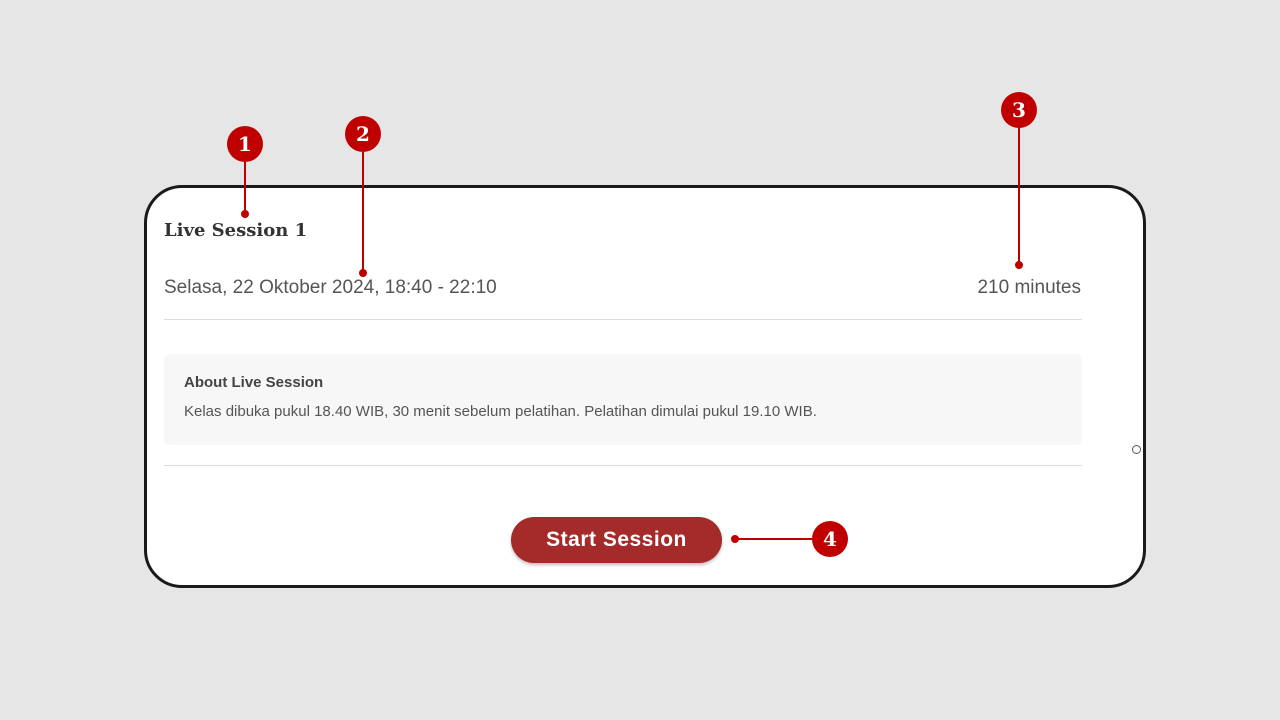 This screenshot has height=720, width=1280. Describe the element at coordinates (1029, 287) in the screenshot. I see `session-duration: 210 minutes` at that location.